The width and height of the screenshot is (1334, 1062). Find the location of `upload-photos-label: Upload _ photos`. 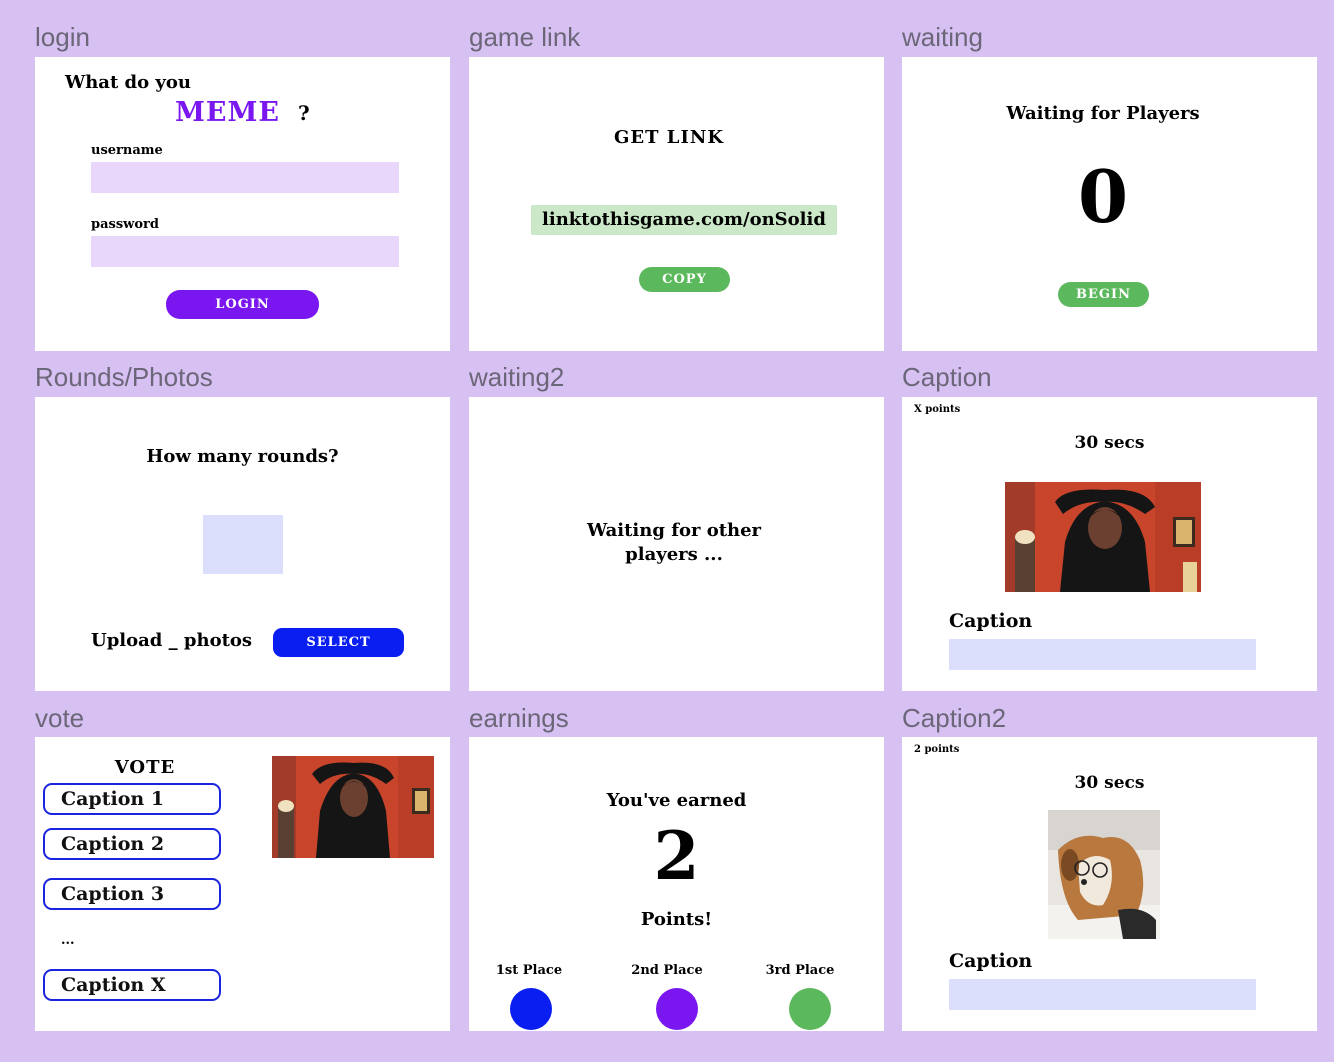

upload-photos-label: Upload _ photos is located at coordinates (172, 640).